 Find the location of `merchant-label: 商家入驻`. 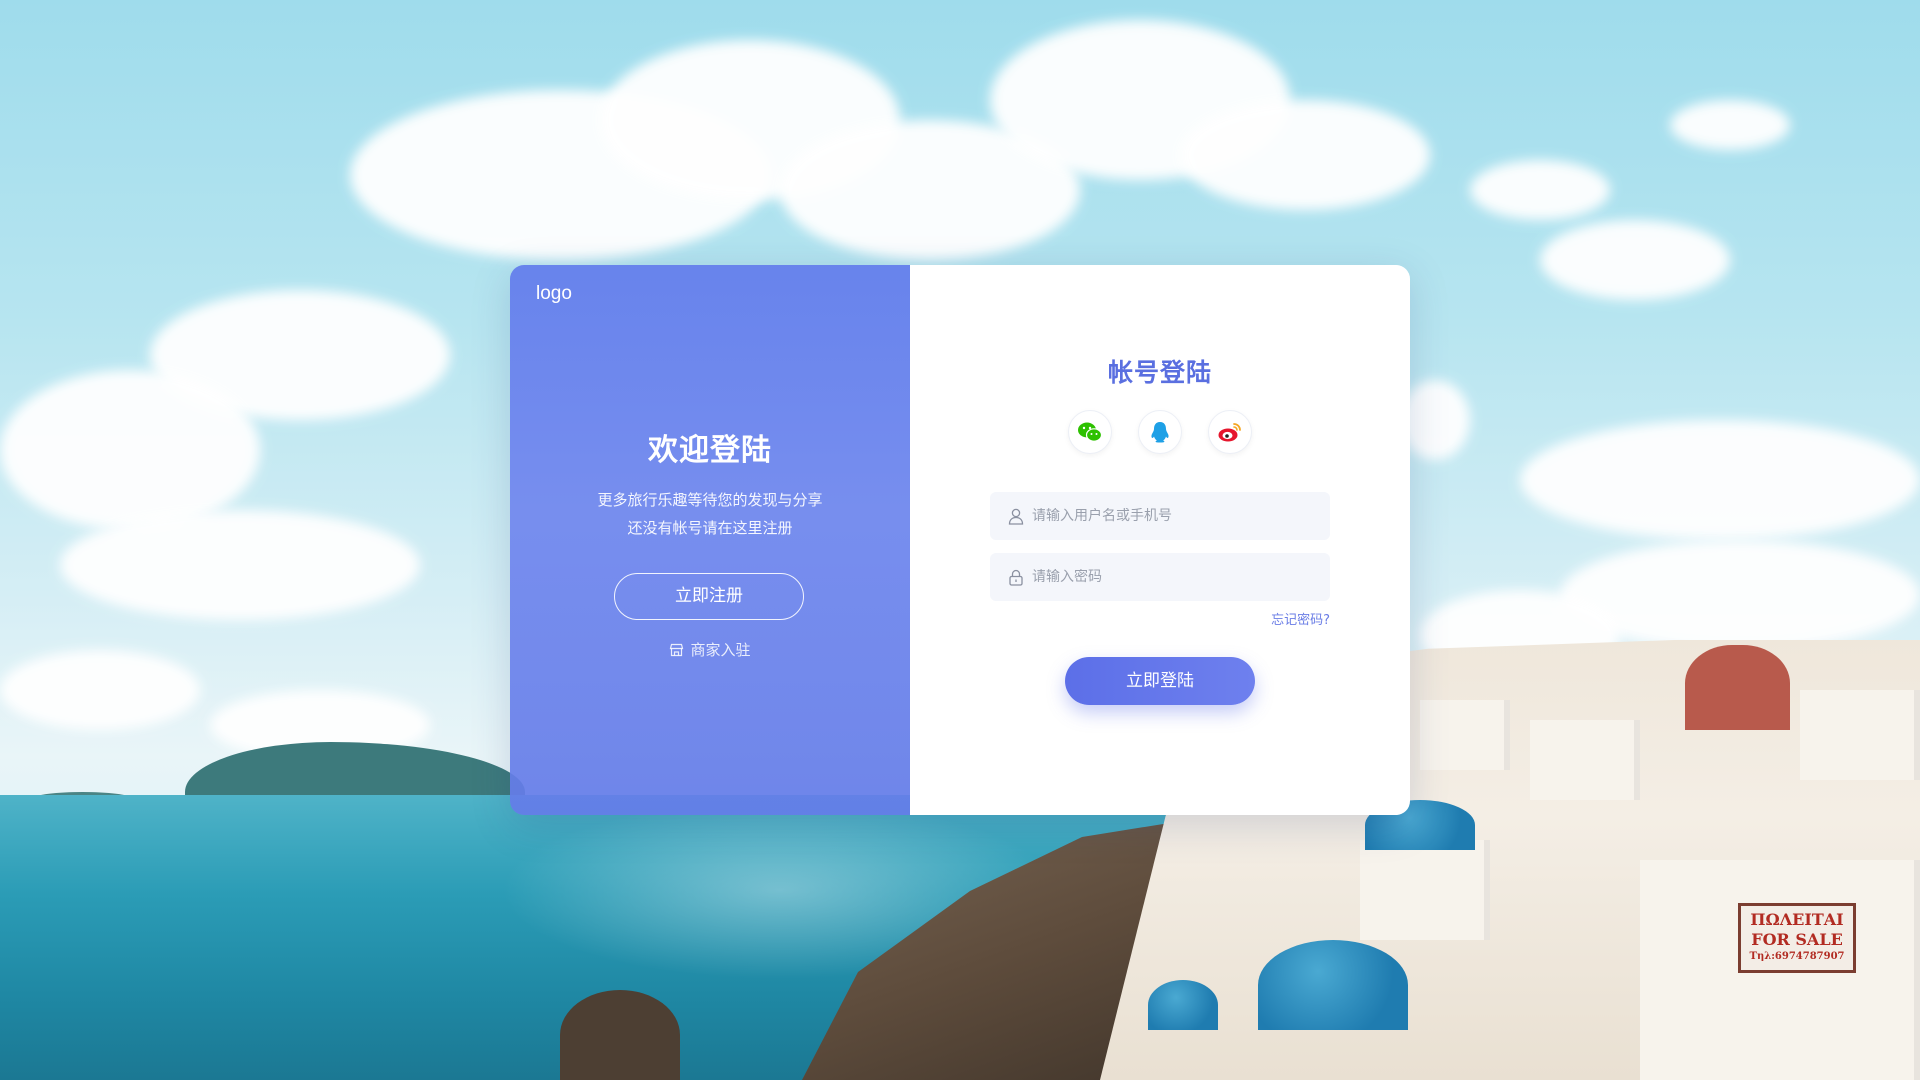

merchant-label: 商家入驻 is located at coordinates (720, 650).